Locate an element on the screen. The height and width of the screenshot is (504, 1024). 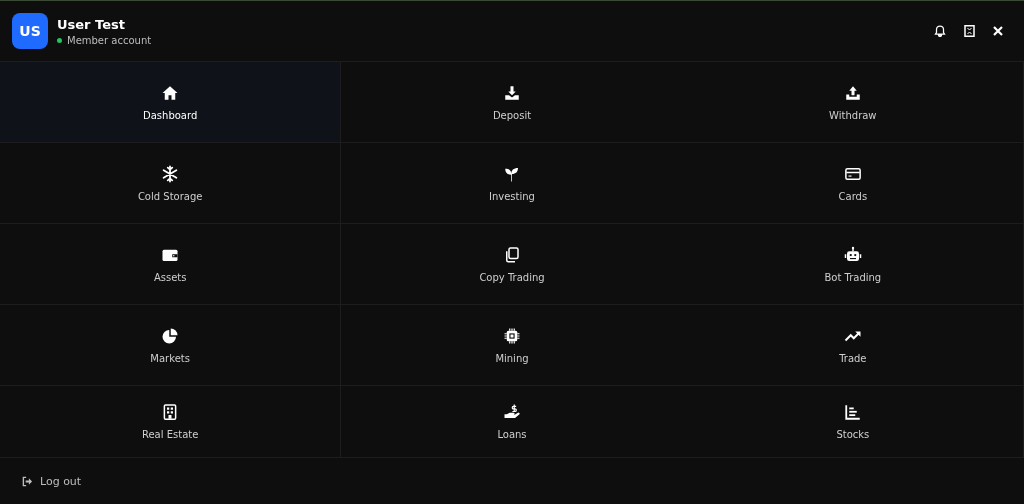
user-avatar: US is located at coordinates (30, 31).